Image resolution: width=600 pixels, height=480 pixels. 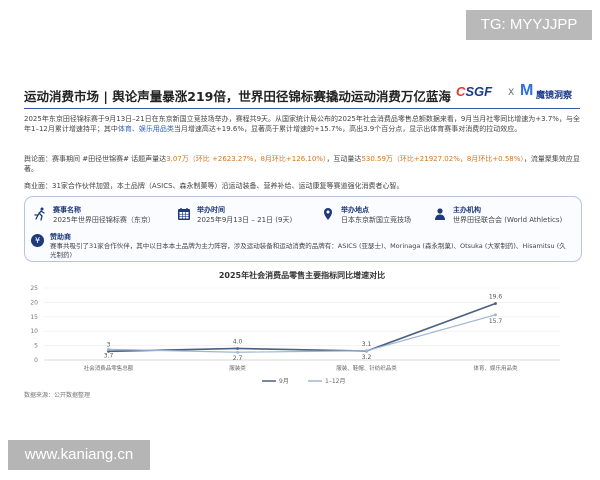 What do you see at coordinates (34, 331) in the screenshot?
I see `y-tick-label: 10` at bounding box center [34, 331].